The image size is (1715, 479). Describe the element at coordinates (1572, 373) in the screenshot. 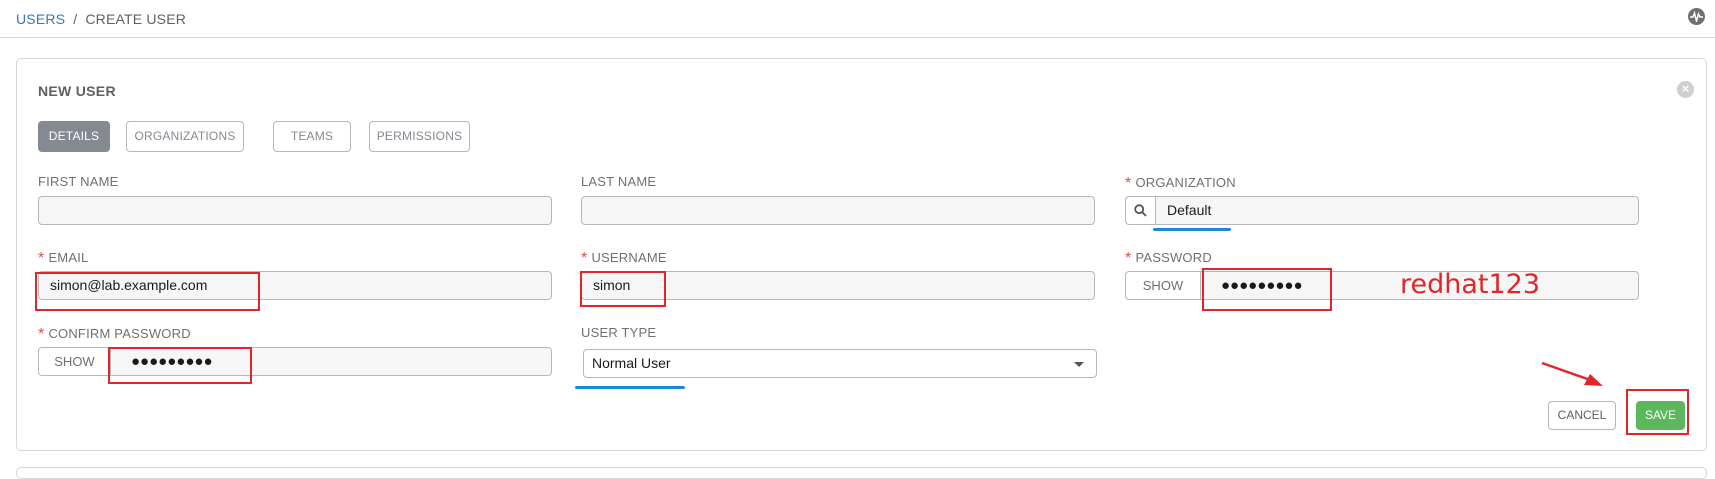

I see `arrow-icon` at that location.